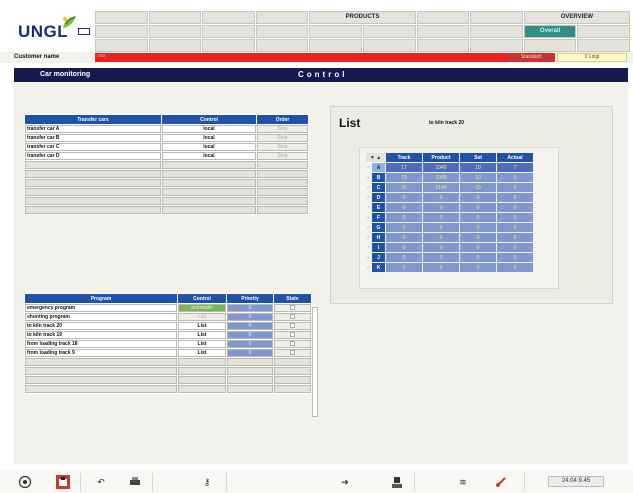 The width and height of the screenshot is (633, 493). Describe the element at coordinates (378, 217) in the screenshot. I see `row-label: F` at that location.